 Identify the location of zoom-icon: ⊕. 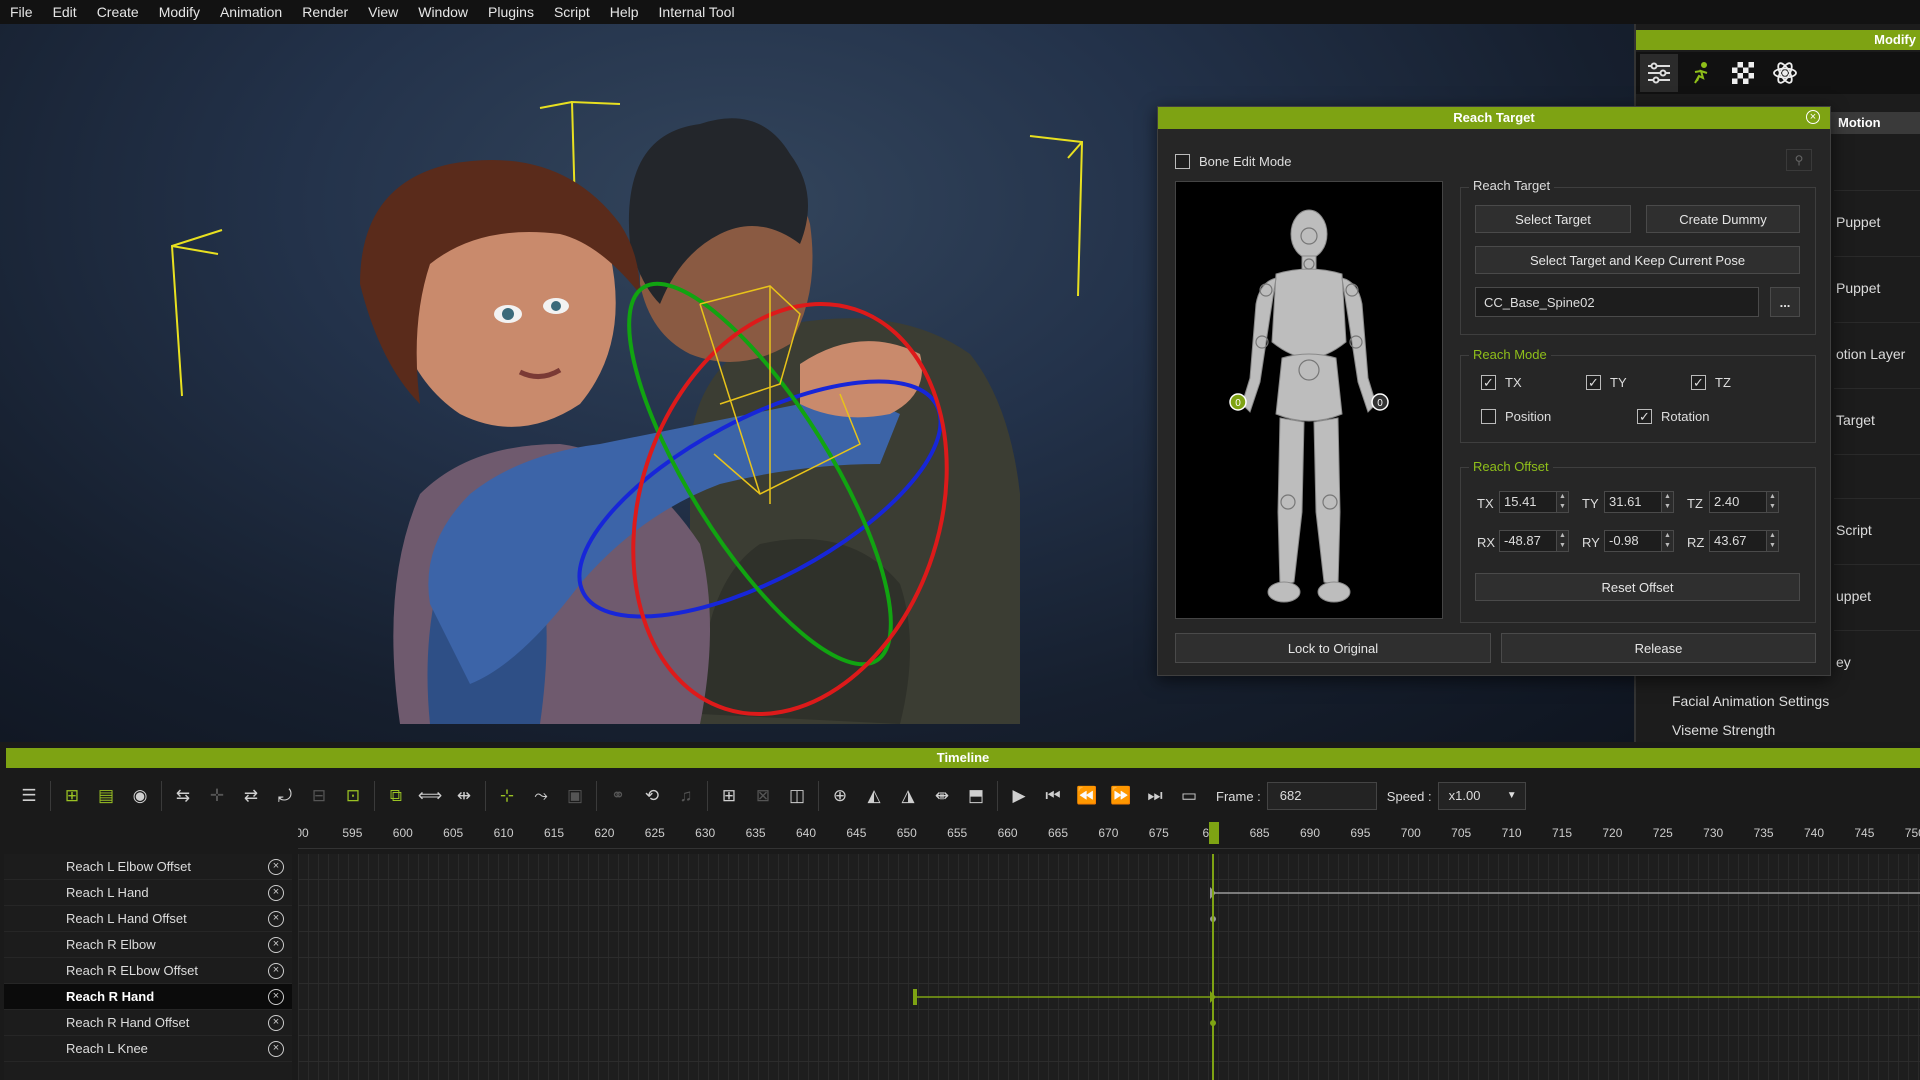
(840, 796).